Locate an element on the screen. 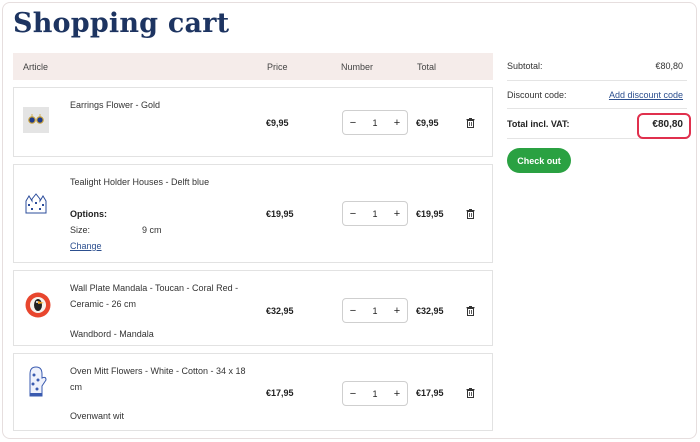 The height and width of the screenshot is (442, 700). header-article: Article is located at coordinates (36, 67).